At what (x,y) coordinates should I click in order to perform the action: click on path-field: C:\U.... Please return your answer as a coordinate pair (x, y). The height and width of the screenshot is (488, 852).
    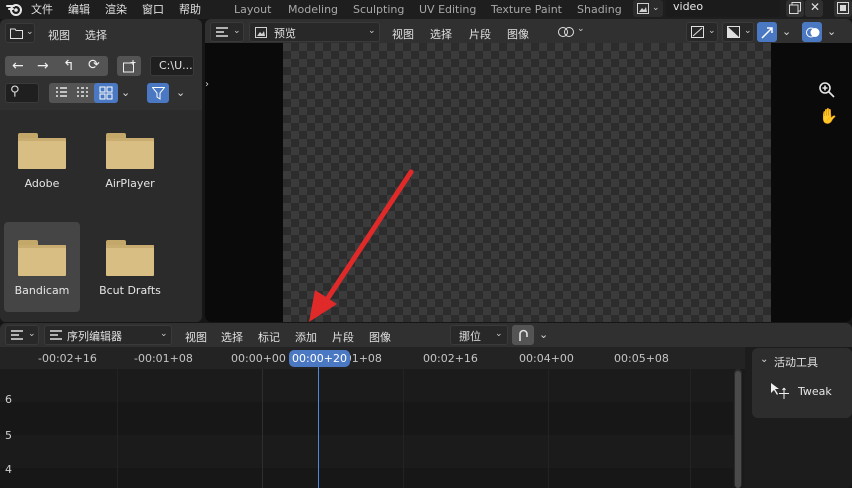
    Looking at the image, I should click on (172, 66).